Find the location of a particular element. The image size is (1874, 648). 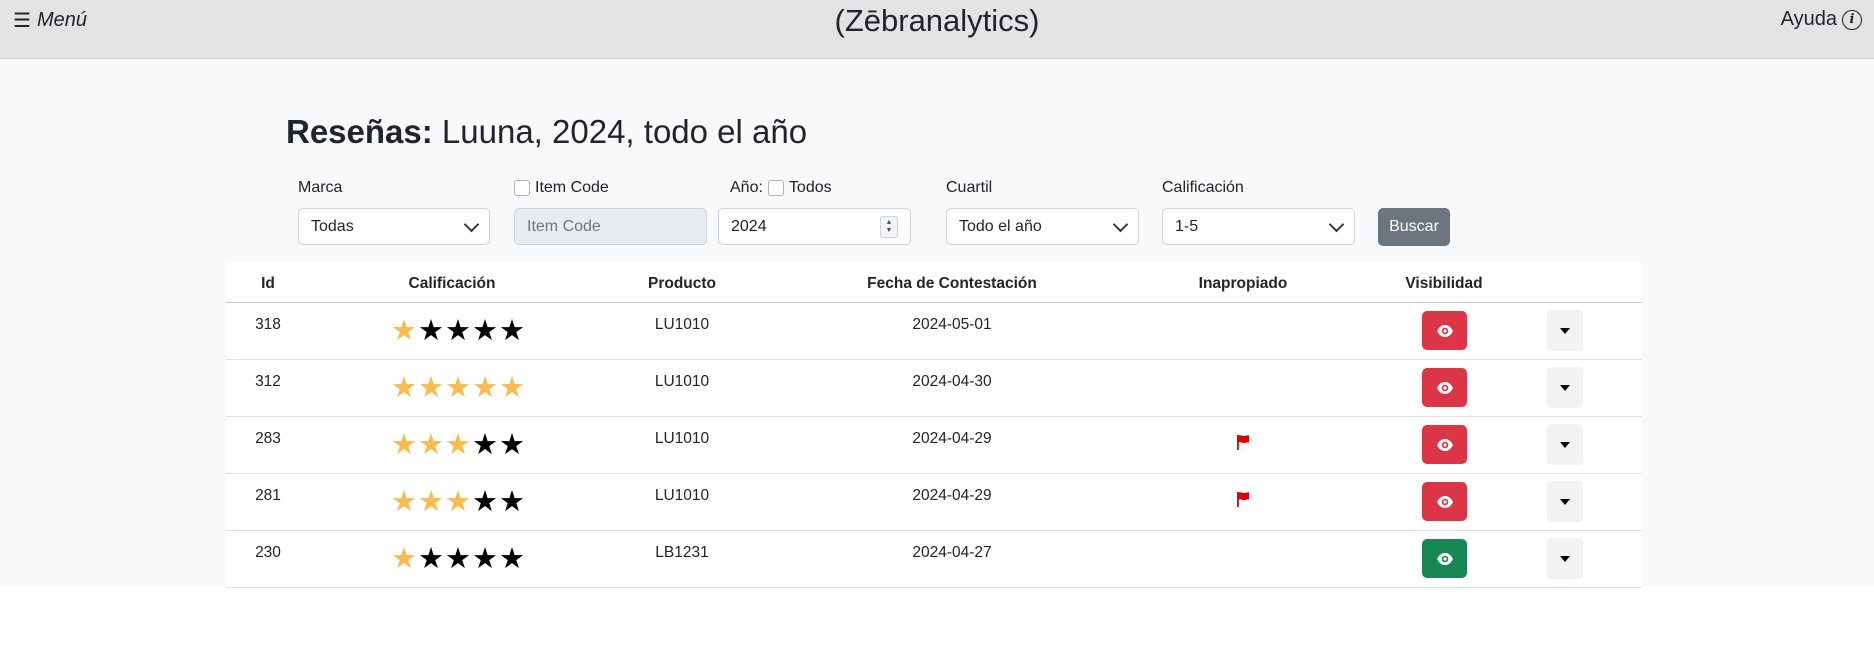

review-id: 281 is located at coordinates (268, 495).